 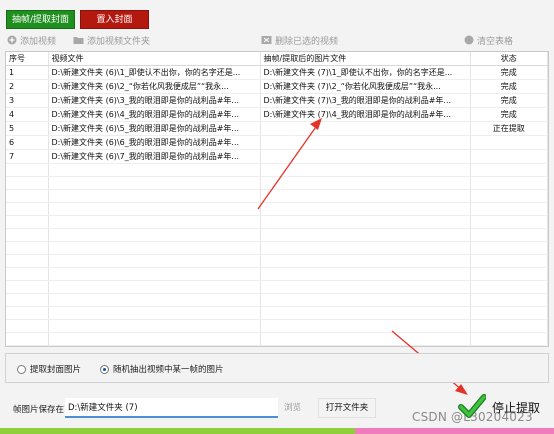 What do you see at coordinates (168, 370) in the screenshot?
I see `random-frame-radio-label: 随机抽出视频中某一帧的图片` at bounding box center [168, 370].